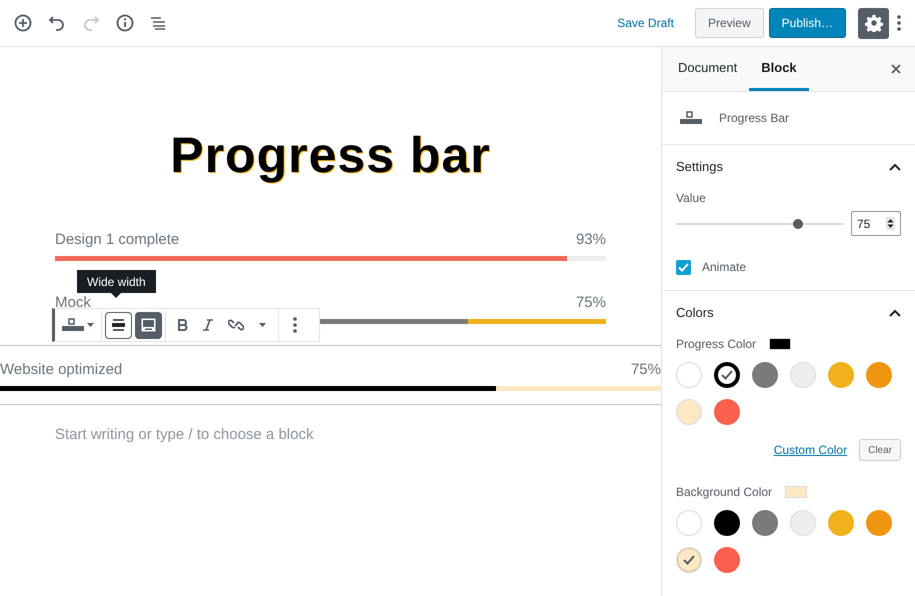 The width and height of the screenshot is (915, 596). I want to click on close-icon, so click(896, 69).